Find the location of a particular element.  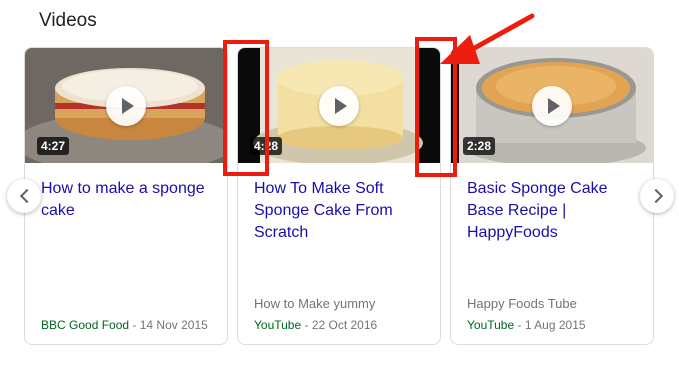

video-duration: 2:28 is located at coordinates (479, 146).